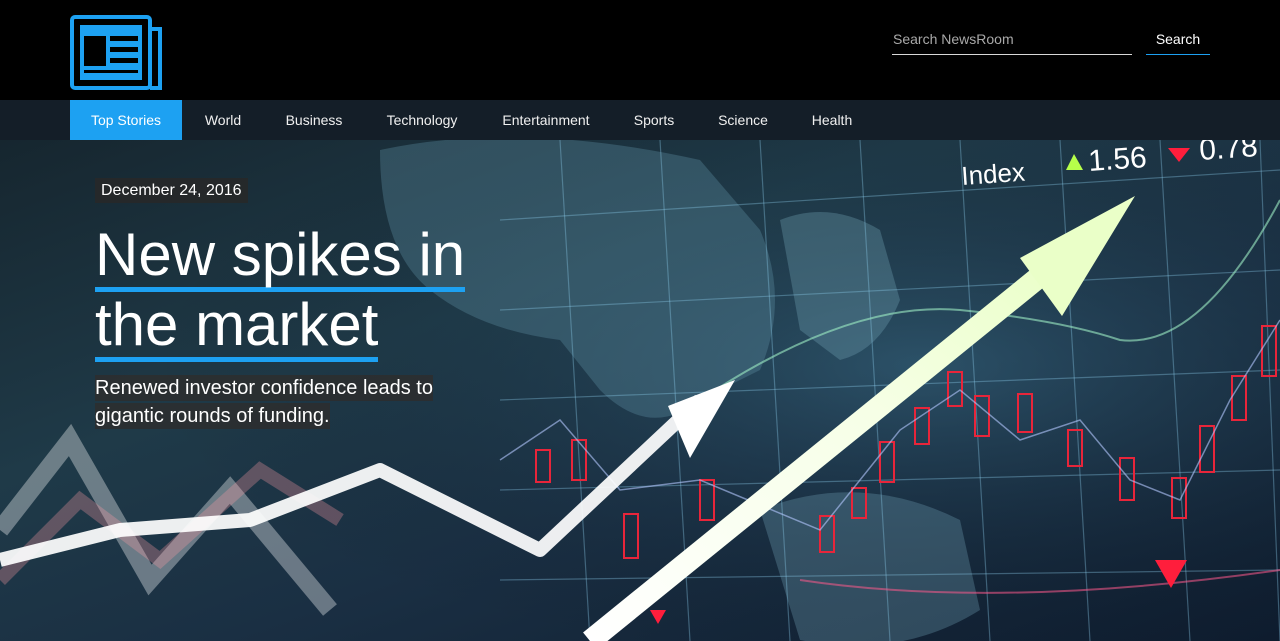 The image size is (1280, 641). I want to click on nav-item-technology: Technology, so click(422, 120).